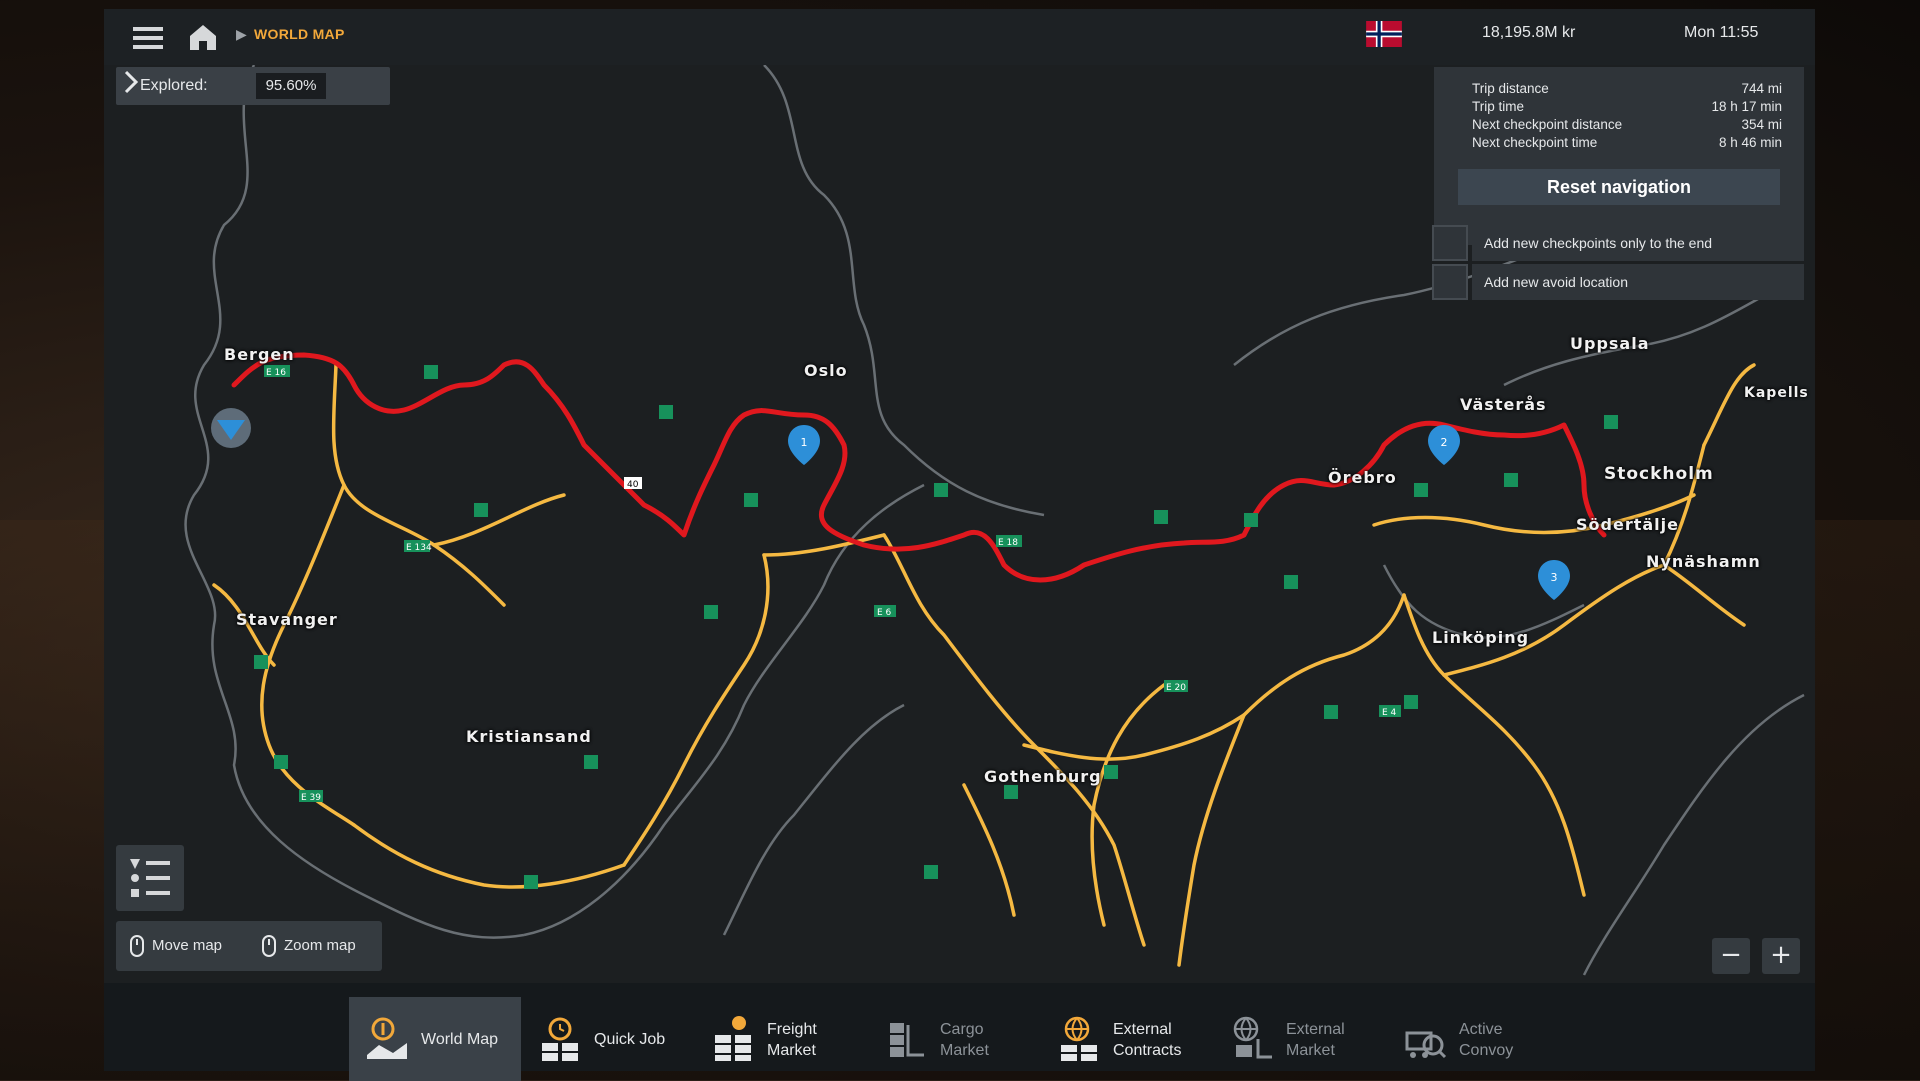 Image resolution: width=1920 pixels, height=1081 pixels. I want to click on active-convoy-icon, so click(1426, 1045).